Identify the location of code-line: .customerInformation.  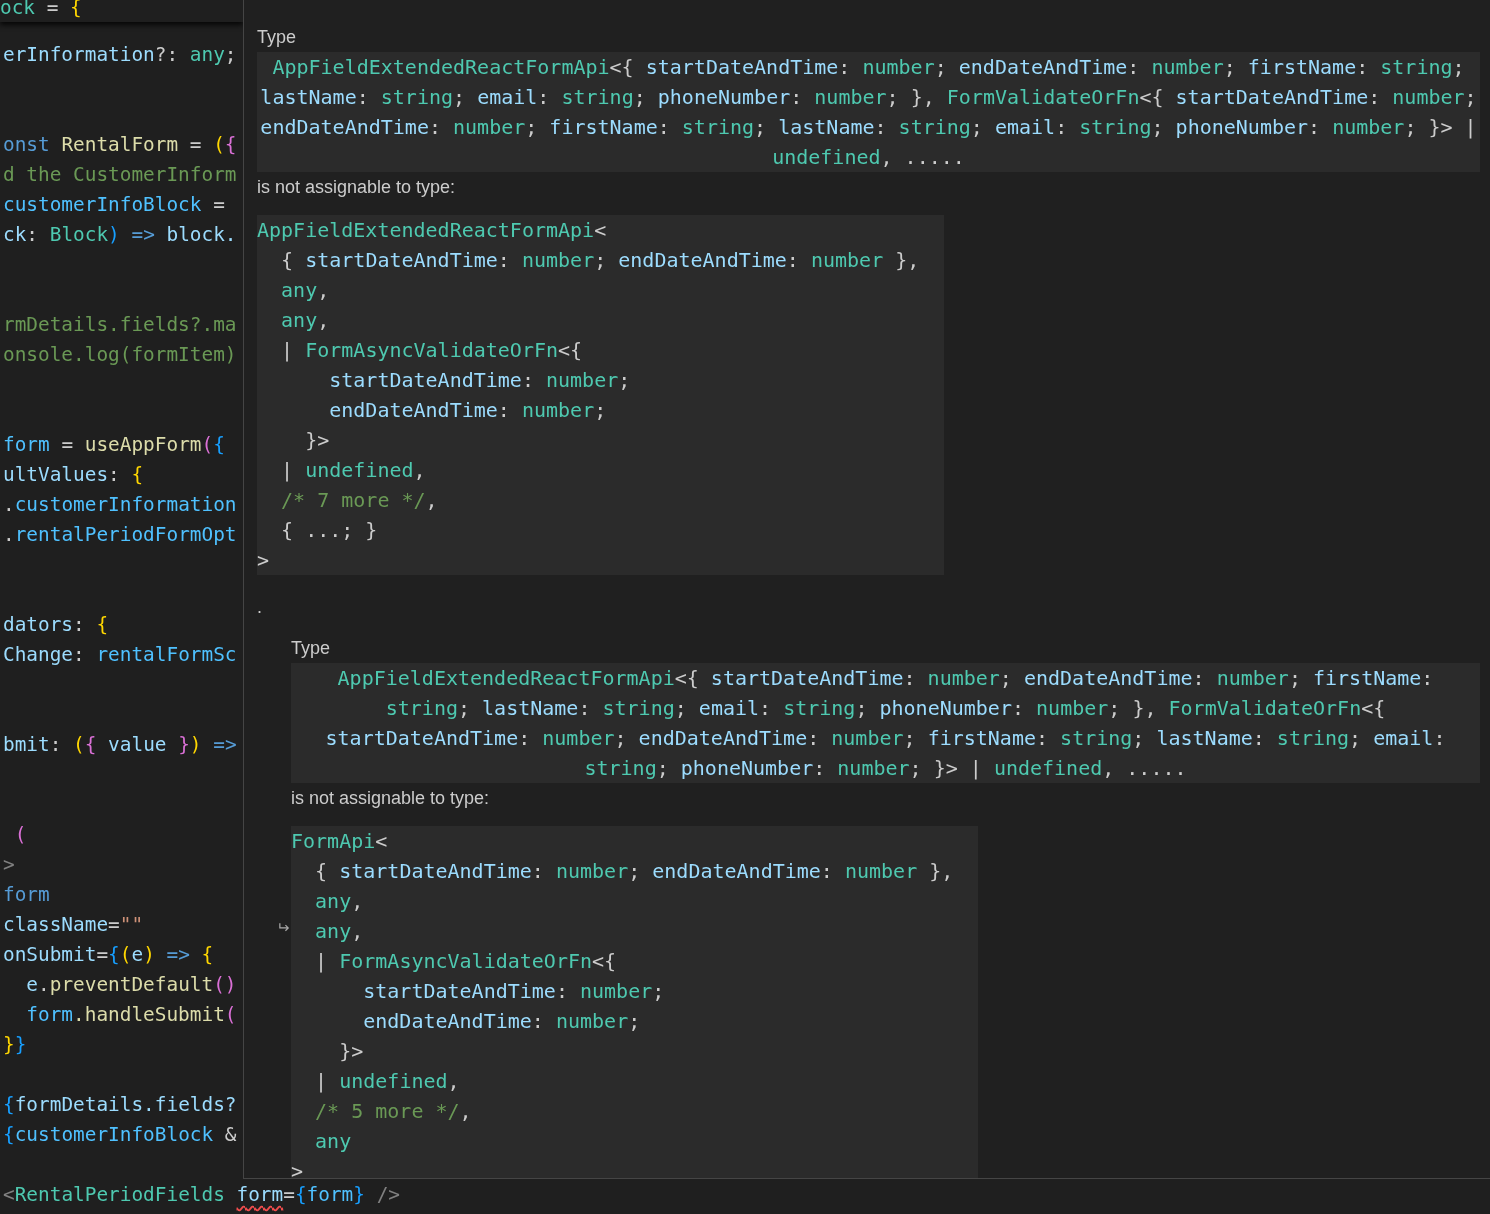
(120, 505).